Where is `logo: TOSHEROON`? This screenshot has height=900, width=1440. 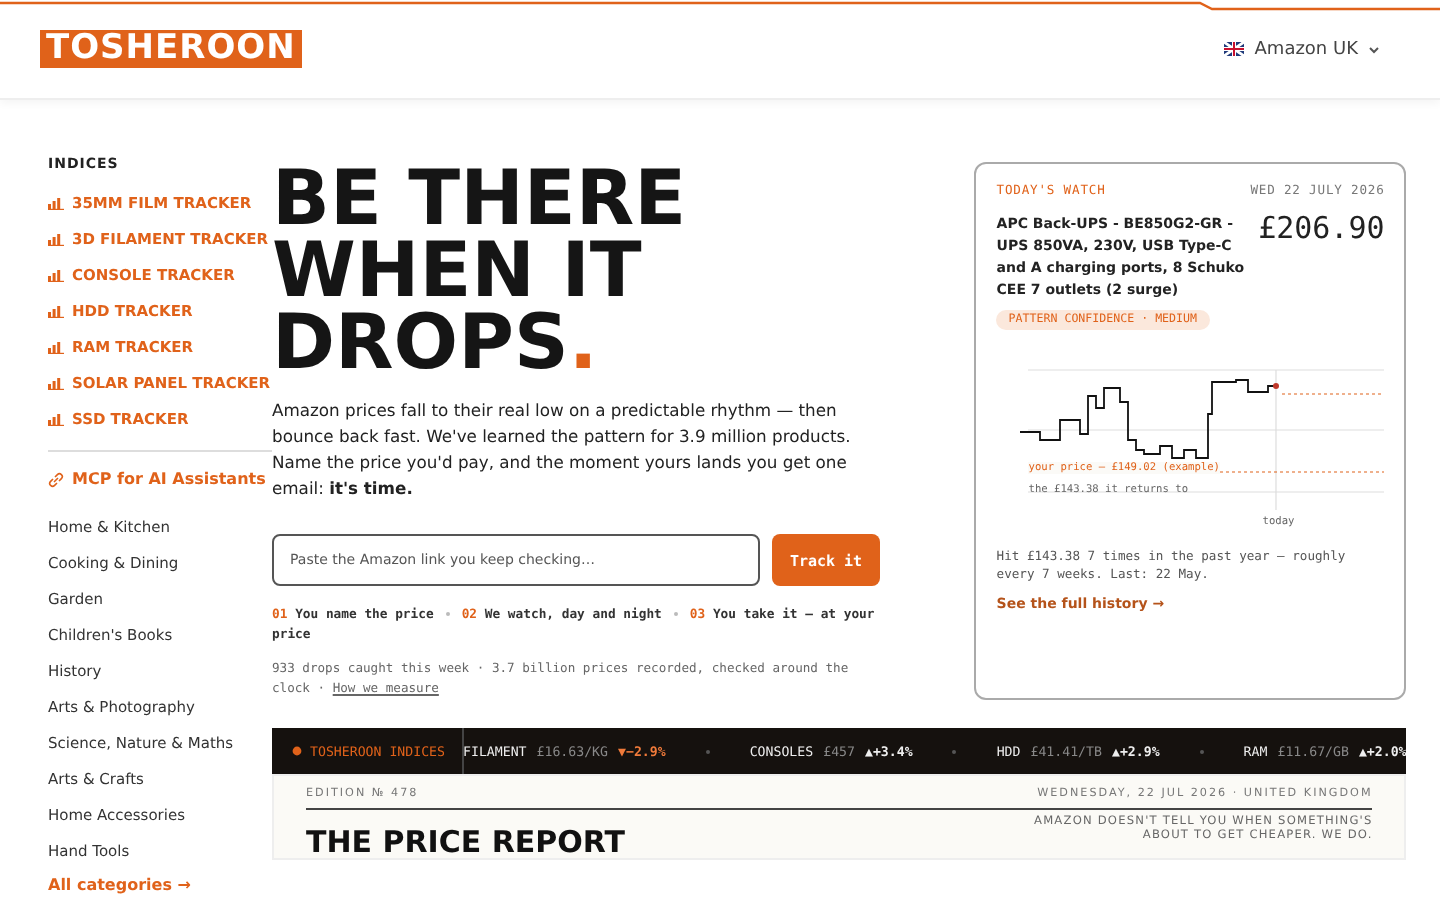
logo: TOSHEROON is located at coordinates (171, 49).